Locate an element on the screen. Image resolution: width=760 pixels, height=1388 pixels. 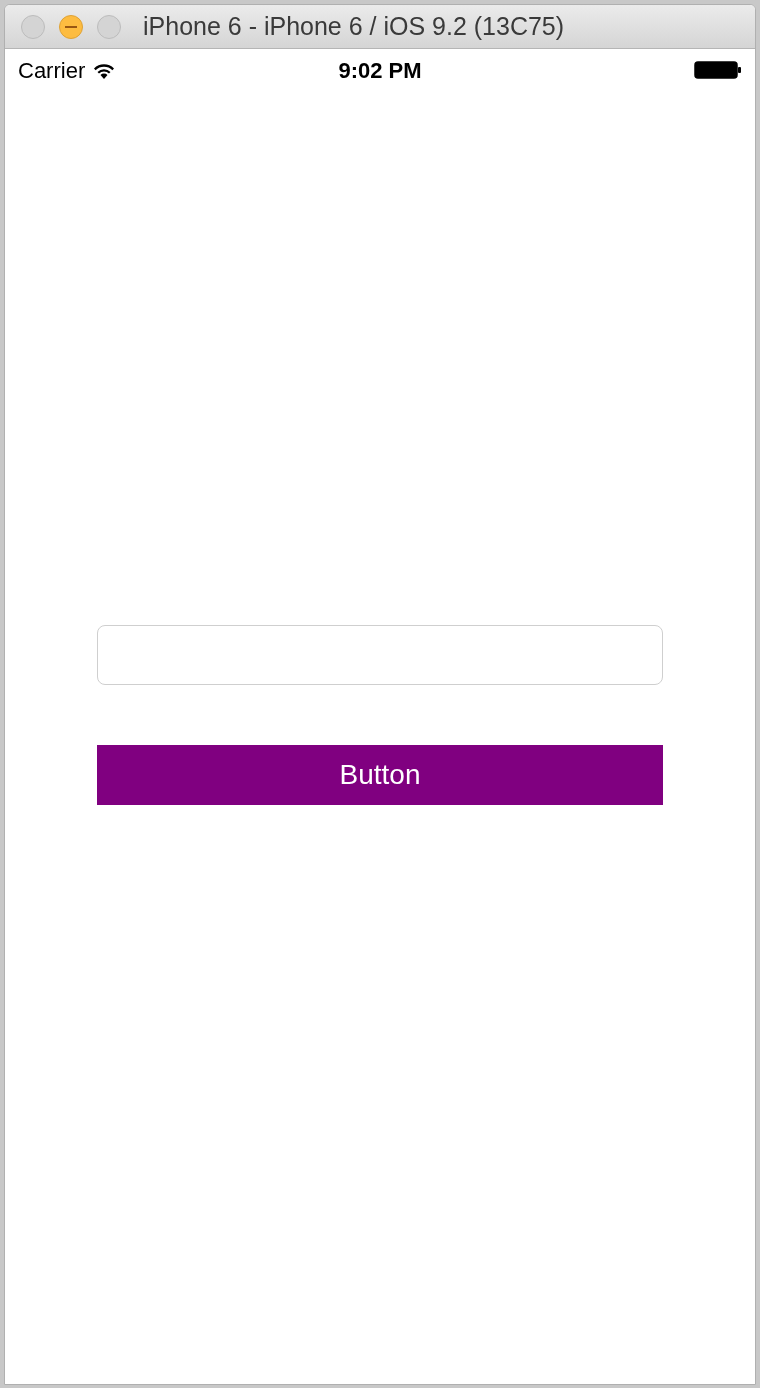
close-icon is located at coordinates (33, 26).